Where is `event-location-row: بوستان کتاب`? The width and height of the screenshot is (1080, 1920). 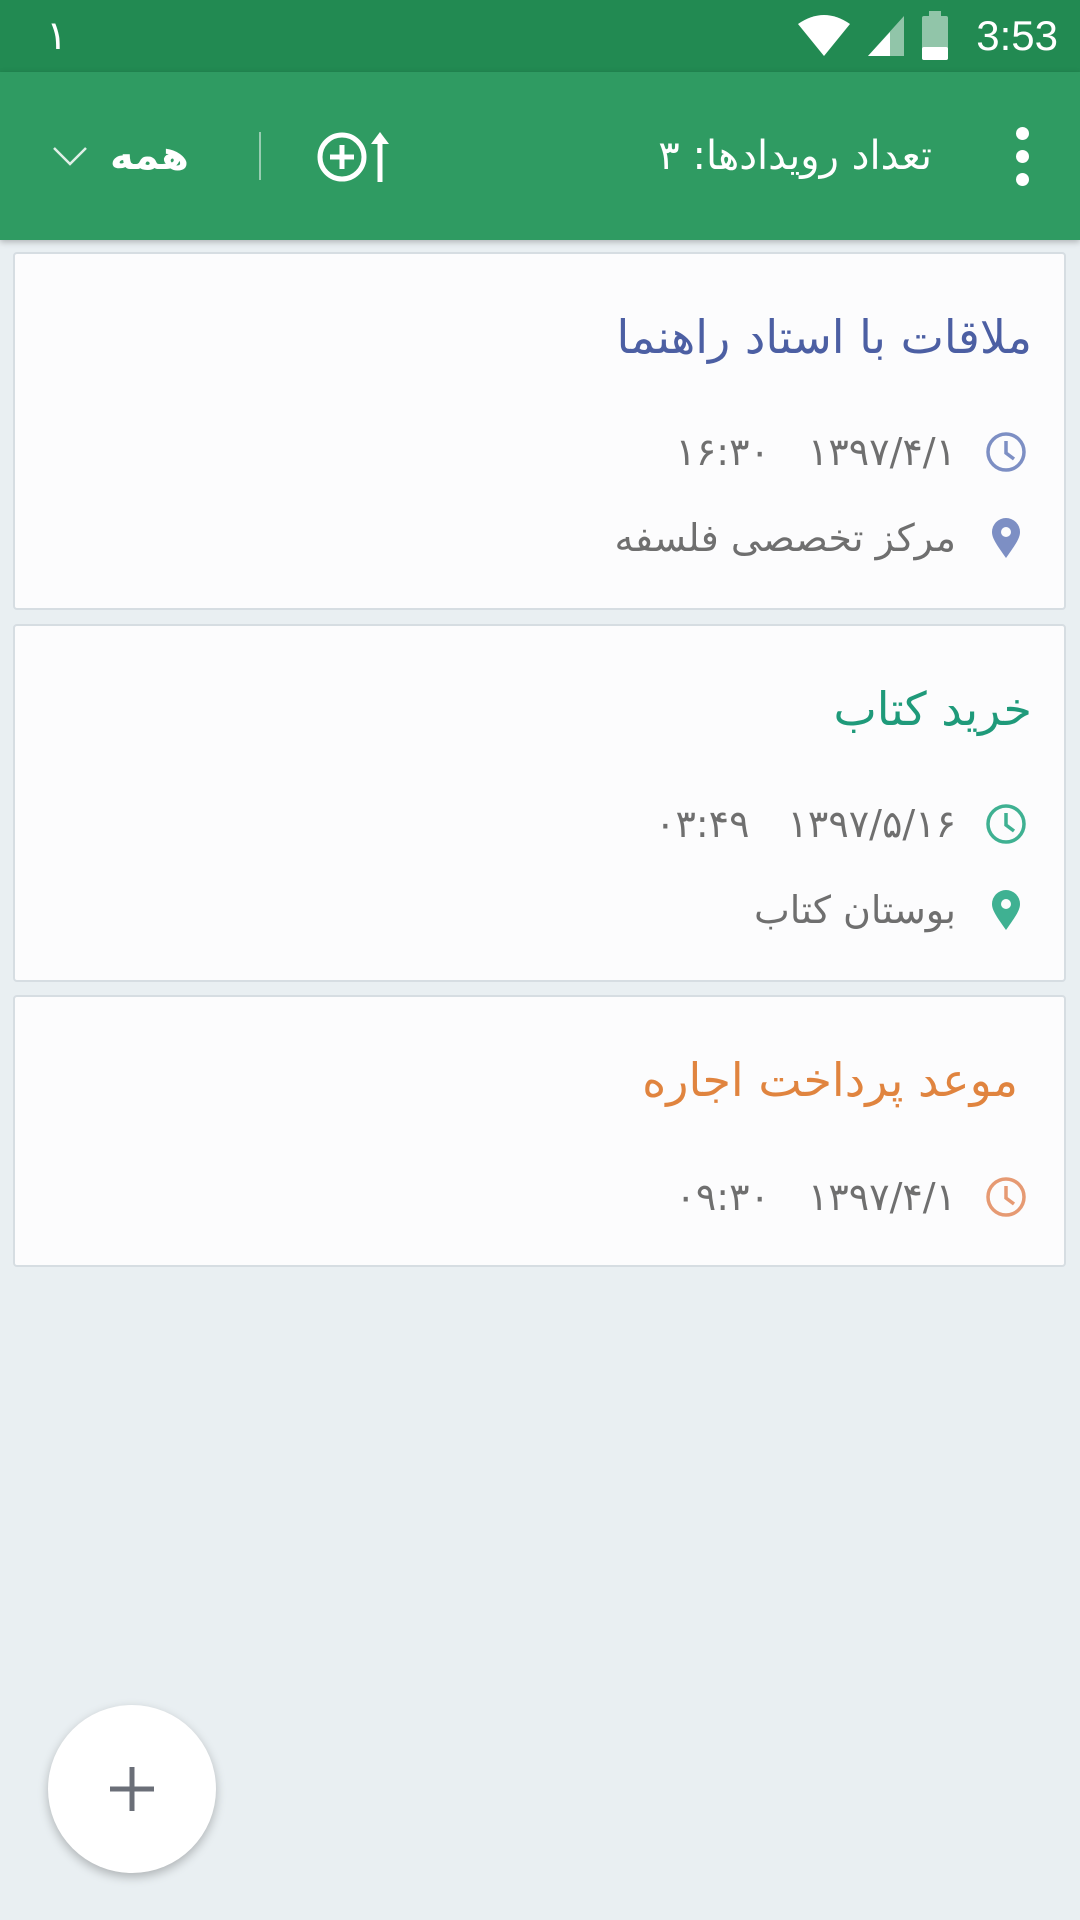
event-location-row: بوستان کتاب is located at coordinates (891, 910).